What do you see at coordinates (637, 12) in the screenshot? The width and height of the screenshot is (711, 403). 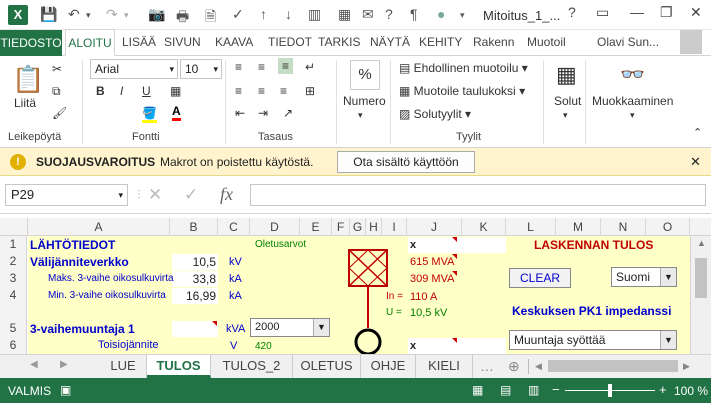 I see `minimize-button: —` at bounding box center [637, 12].